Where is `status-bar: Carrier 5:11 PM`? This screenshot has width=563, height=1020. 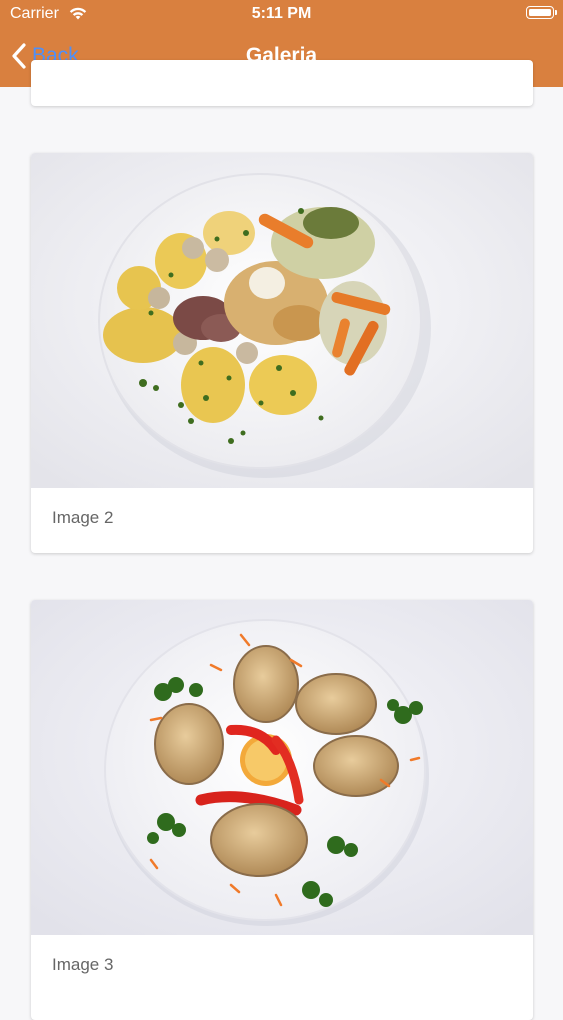 status-bar: Carrier 5:11 PM is located at coordinates (281, 15).